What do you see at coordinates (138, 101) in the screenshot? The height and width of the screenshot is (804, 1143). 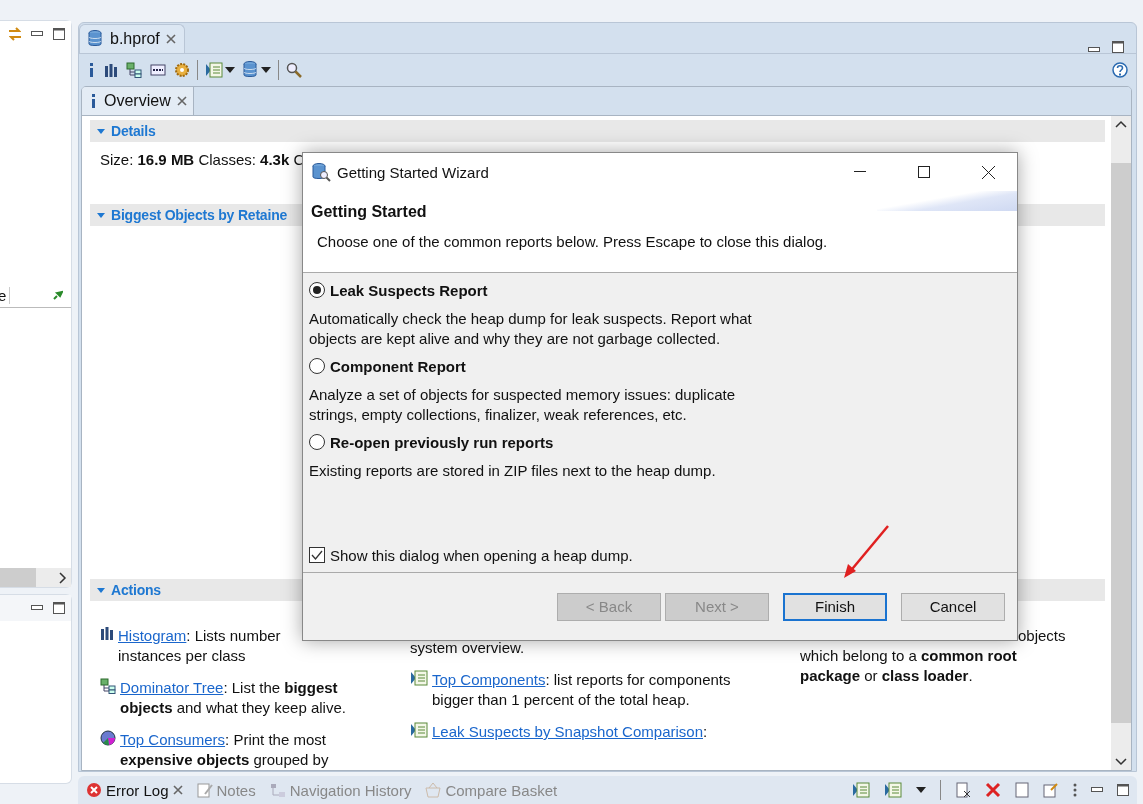 I see `overview-tab: Overview` at bounding box center [138, 101].